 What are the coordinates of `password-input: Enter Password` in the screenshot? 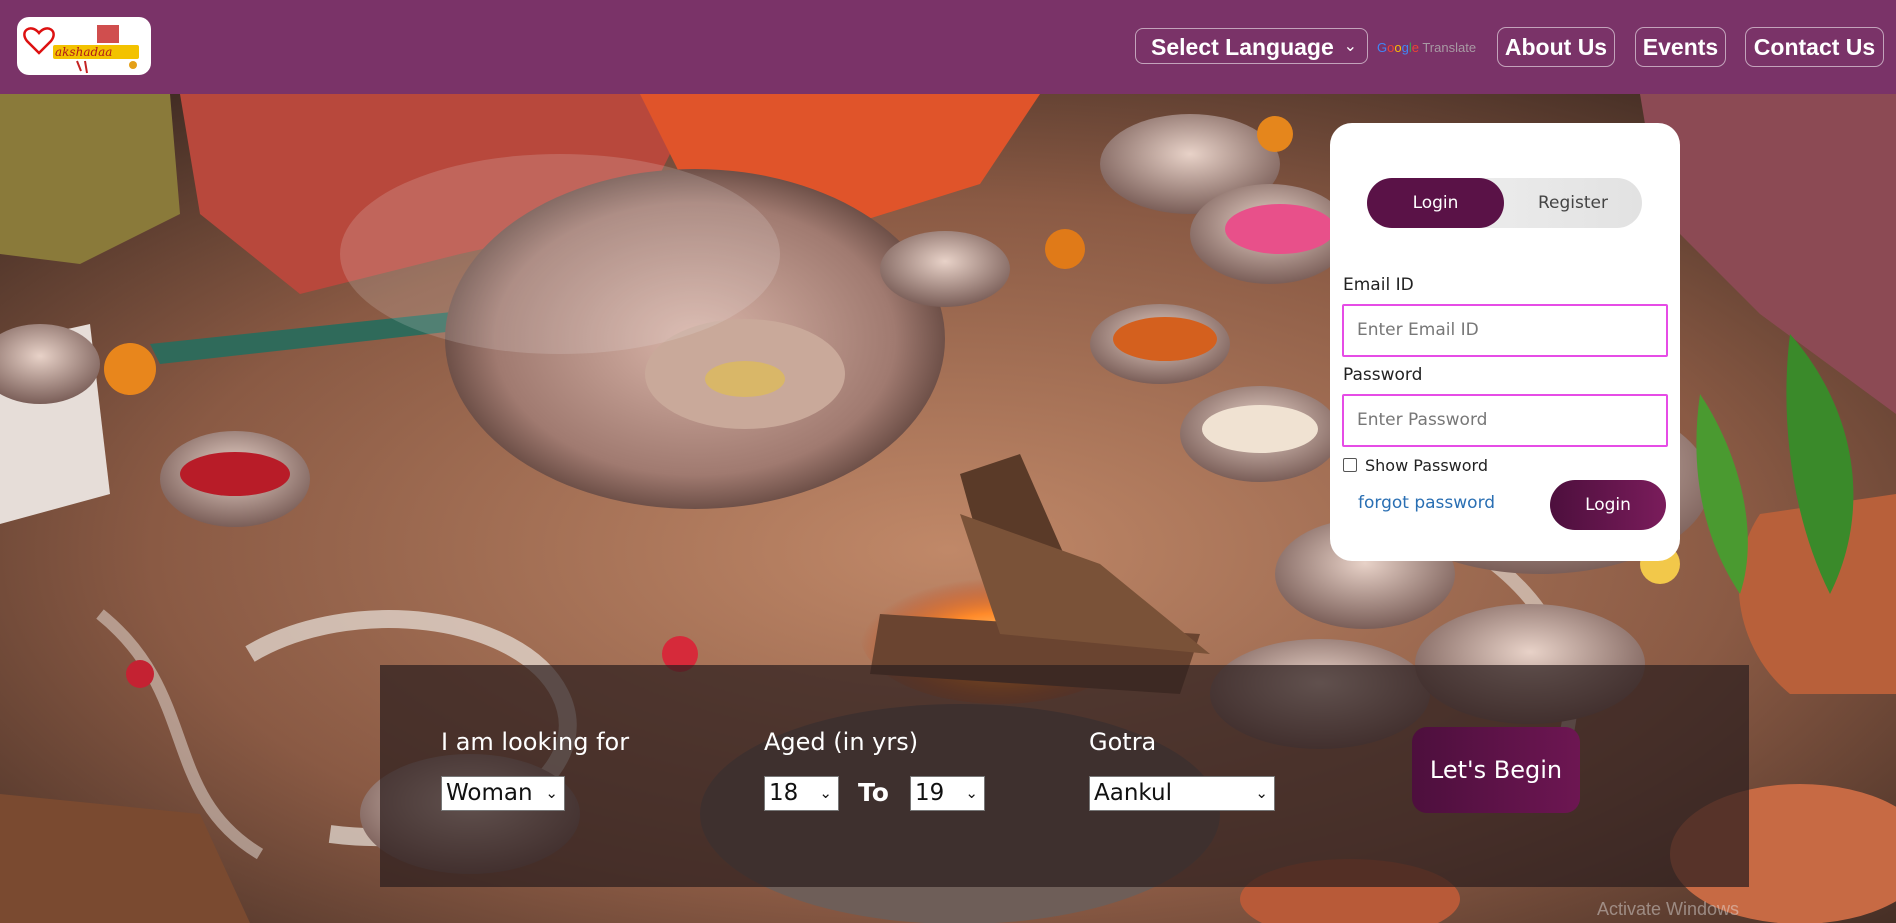 It's located at (1505, 420).